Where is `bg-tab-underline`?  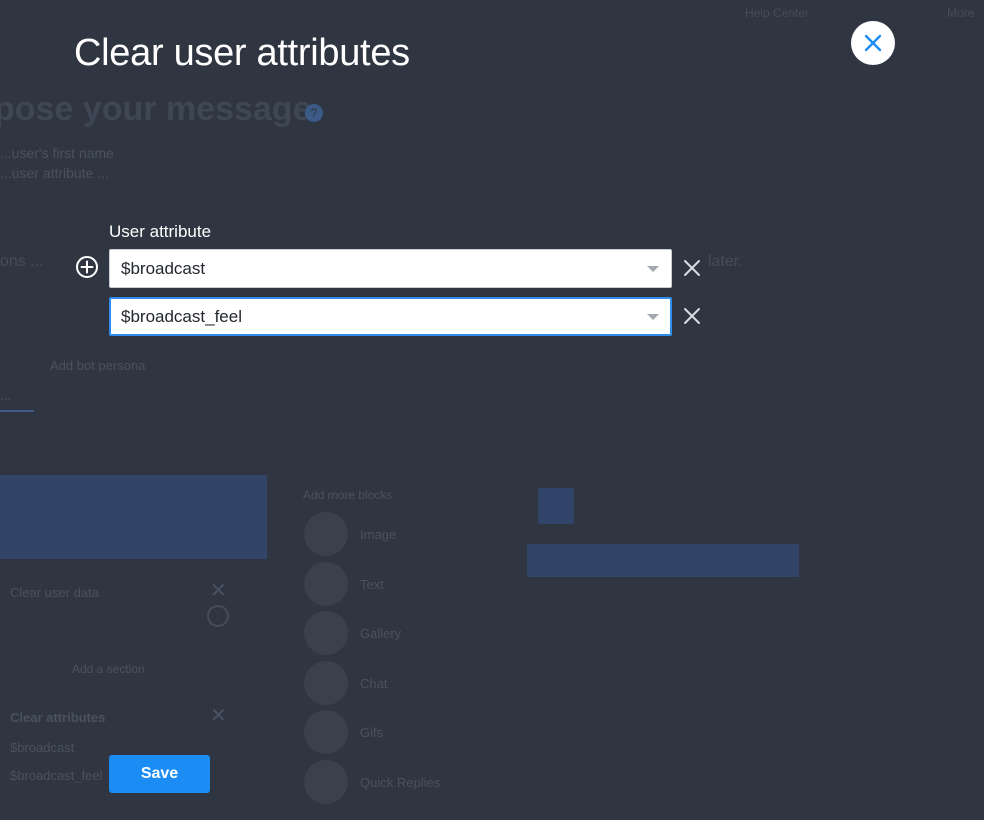
bg-tab-underline is located at coordinates (17, 411).